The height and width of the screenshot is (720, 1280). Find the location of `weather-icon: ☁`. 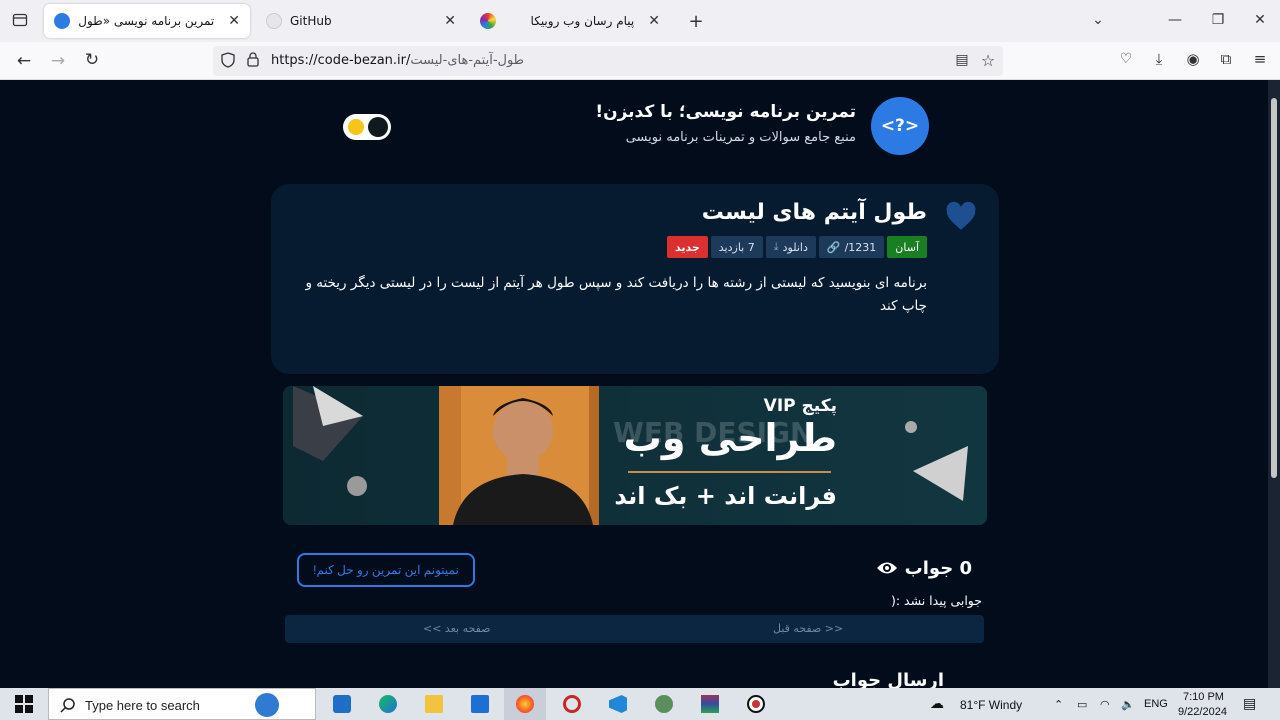

weather-icon: ☁ is located at coordinates (937, 703).